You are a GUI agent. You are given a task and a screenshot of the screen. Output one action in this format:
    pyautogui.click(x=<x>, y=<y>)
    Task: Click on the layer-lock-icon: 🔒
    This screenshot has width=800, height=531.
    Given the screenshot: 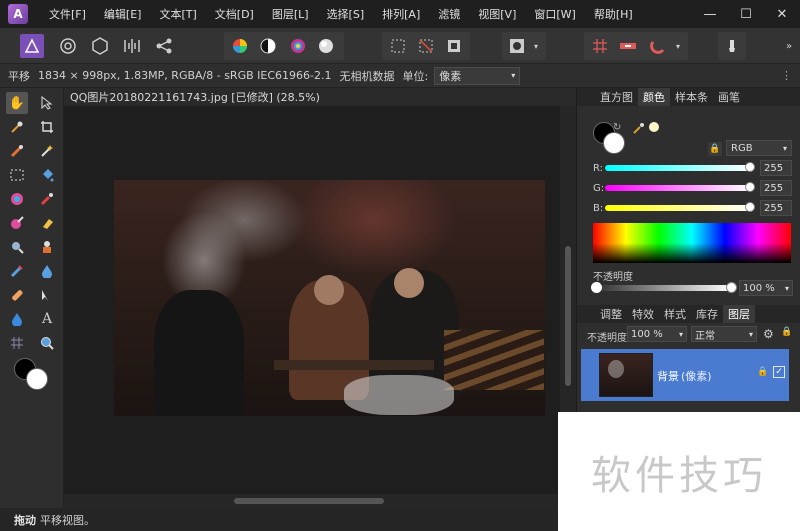 What is the action you would take?
    pyautogui.click(x=762, y=372)
    